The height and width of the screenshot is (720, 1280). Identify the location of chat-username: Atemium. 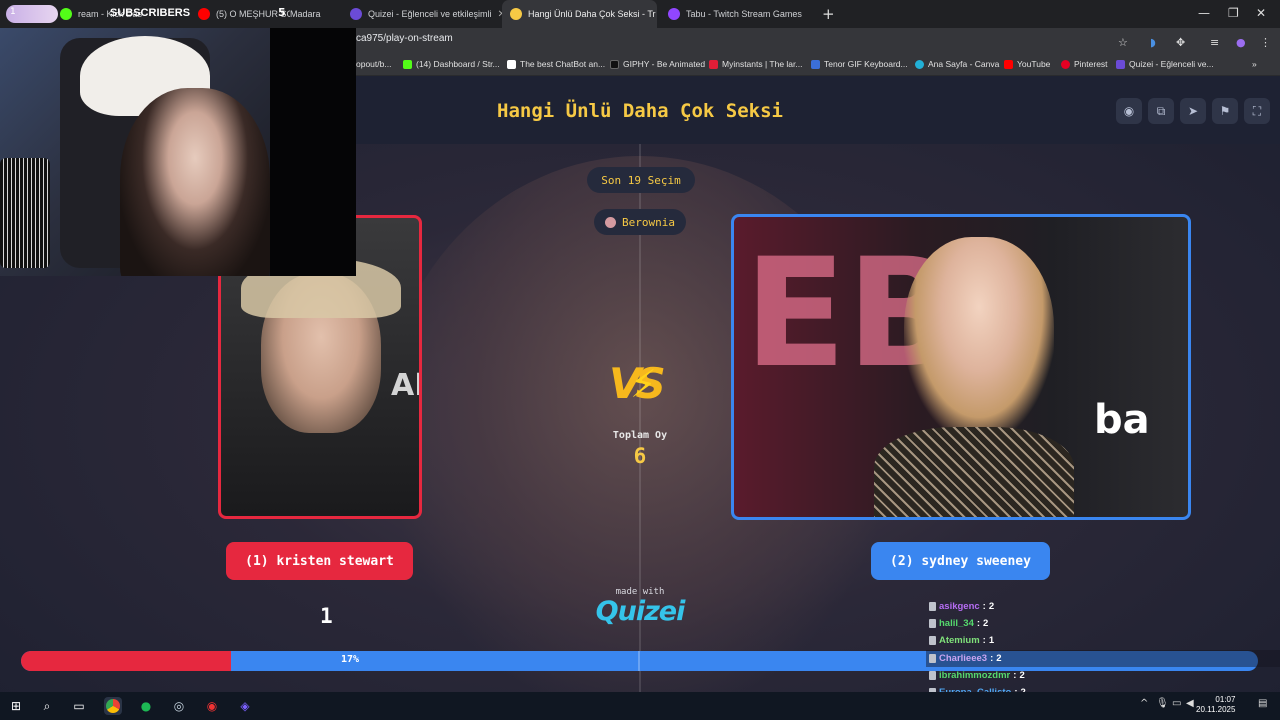
(959, 640).